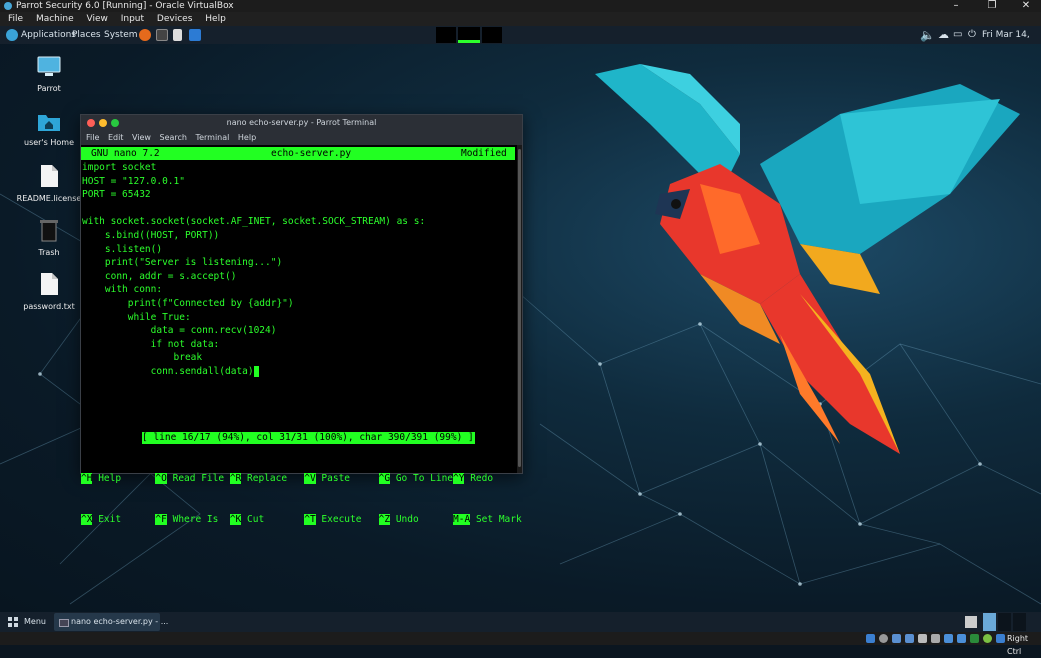  Describe the element at coordinates (415, 478) in the screenshot. I see `shortcut-go-to-line: ^G Go To Line` at that location.